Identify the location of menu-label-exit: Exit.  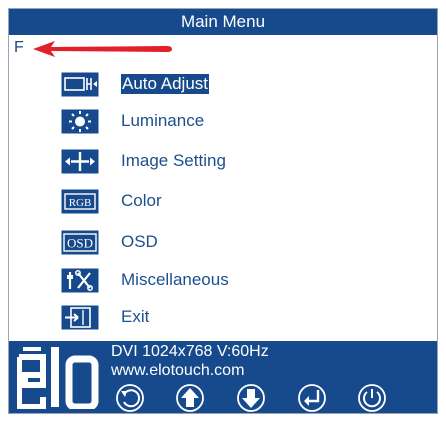
(135, 316).